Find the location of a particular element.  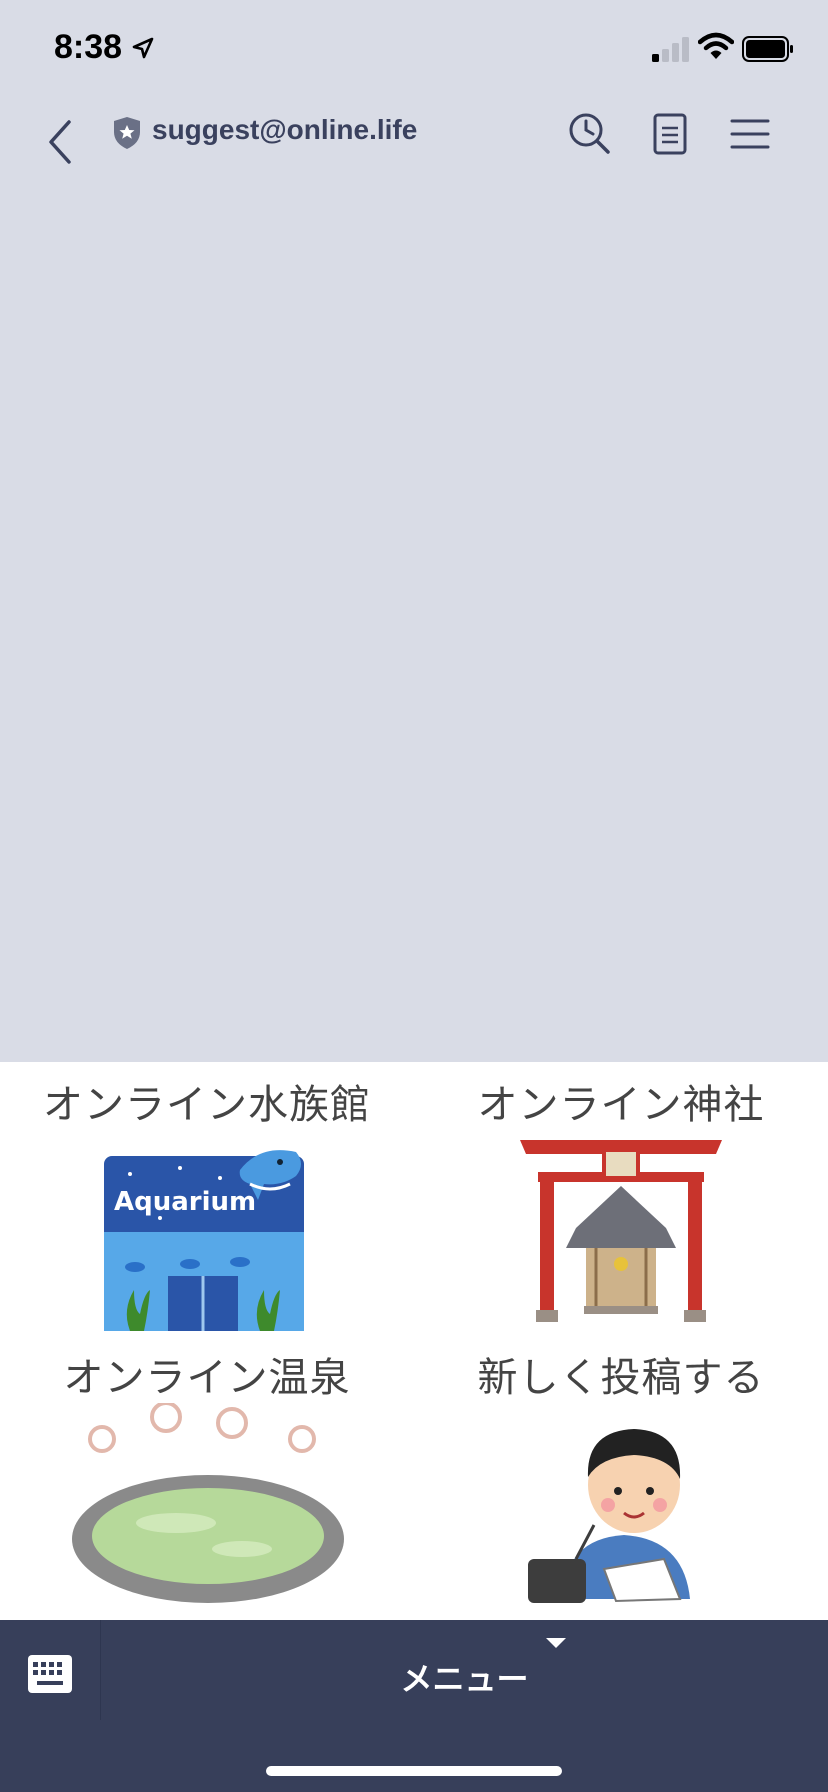

rich-menu-item-new-post: 新しく投稿する is located at coordinates (621, 1474).